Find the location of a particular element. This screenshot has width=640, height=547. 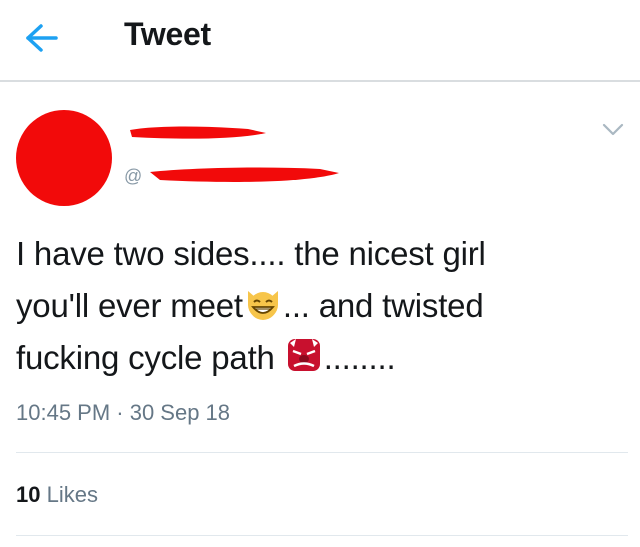

name-redaction is located at coordinates (198, 132).